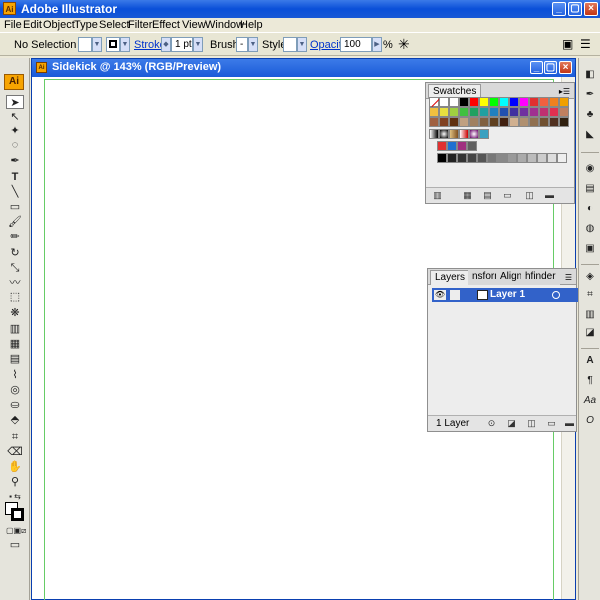 This screenshot has width=600, height=600. What do you see at coordinates (569, 423) in the screenshot?
I see `delete-layer-icon: ▬` at bounding box center [569, 423].